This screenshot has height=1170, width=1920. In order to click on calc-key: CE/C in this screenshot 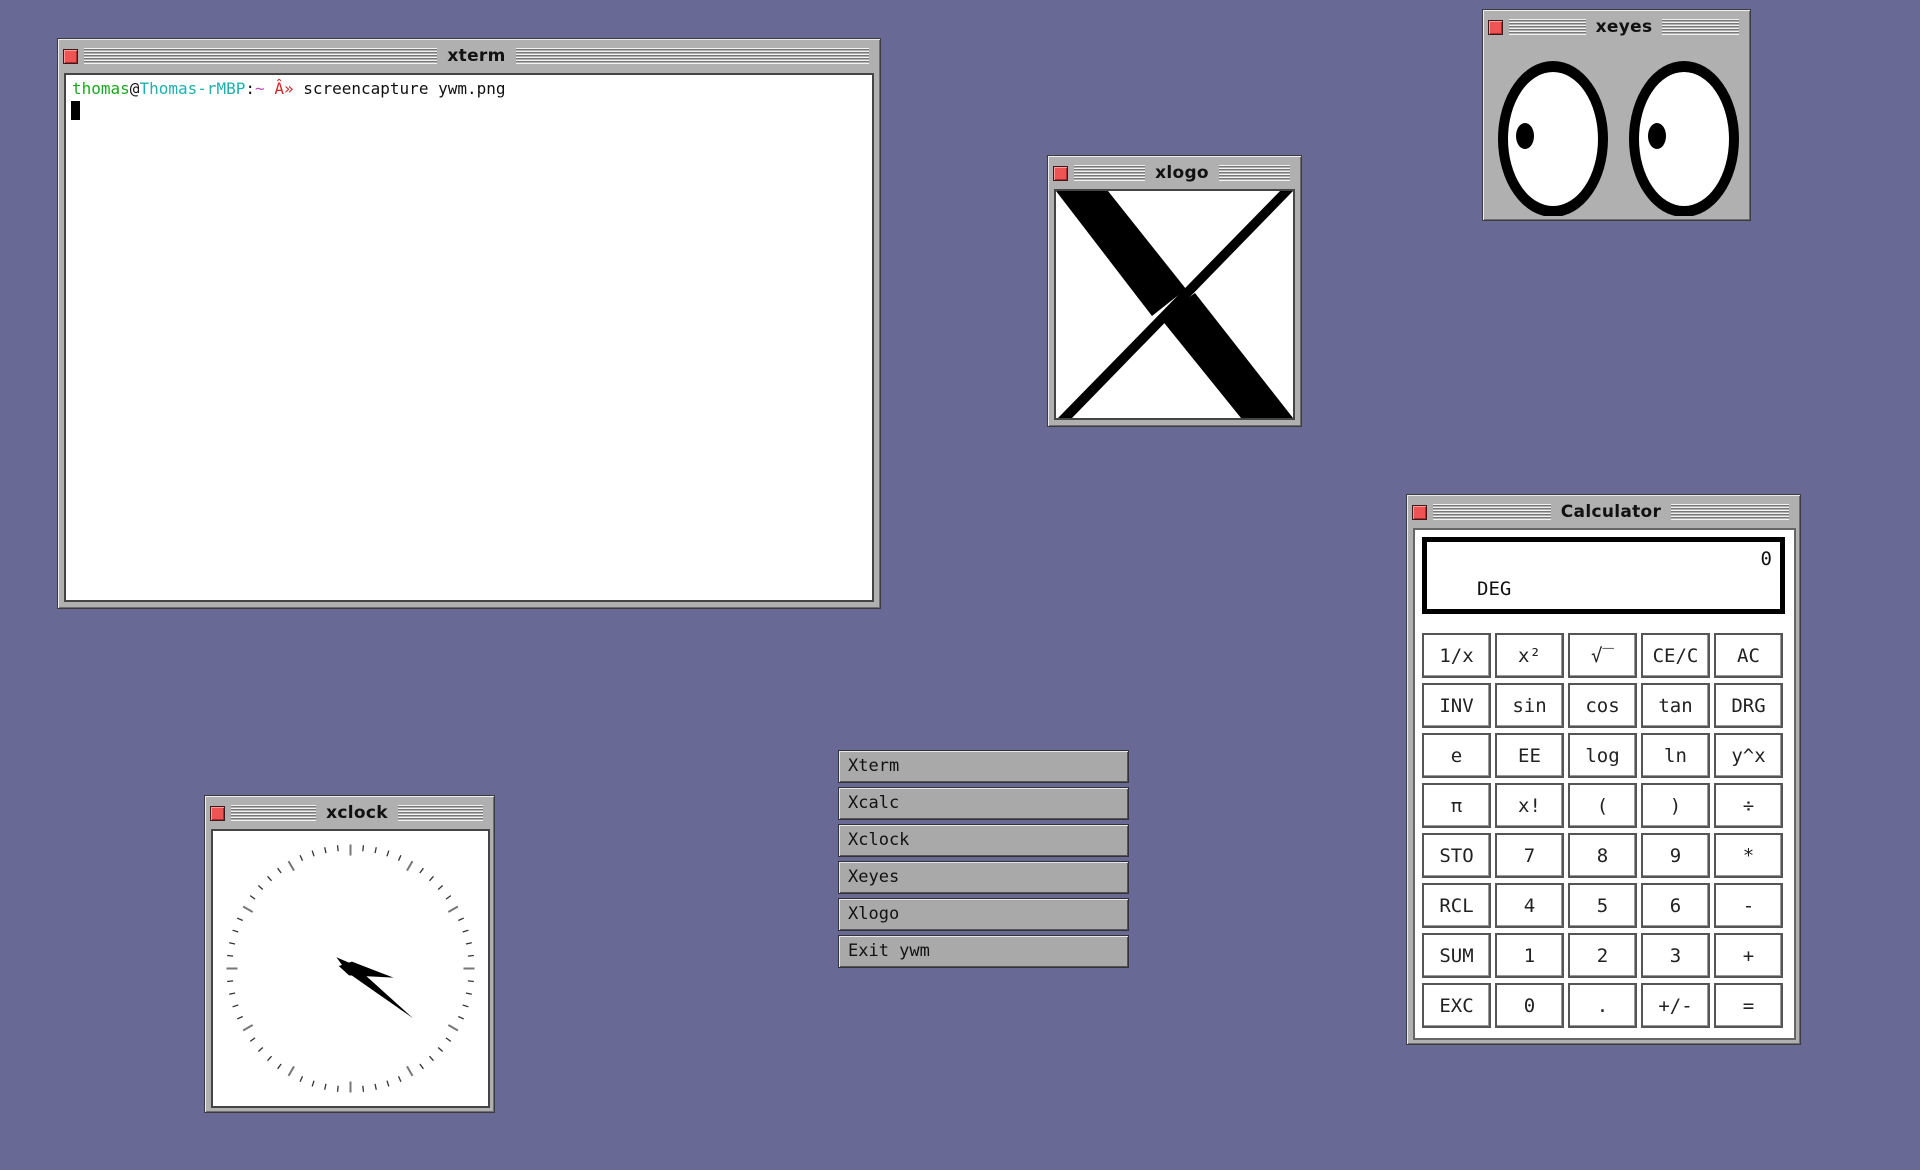, I will do `click(1675, 655)`.